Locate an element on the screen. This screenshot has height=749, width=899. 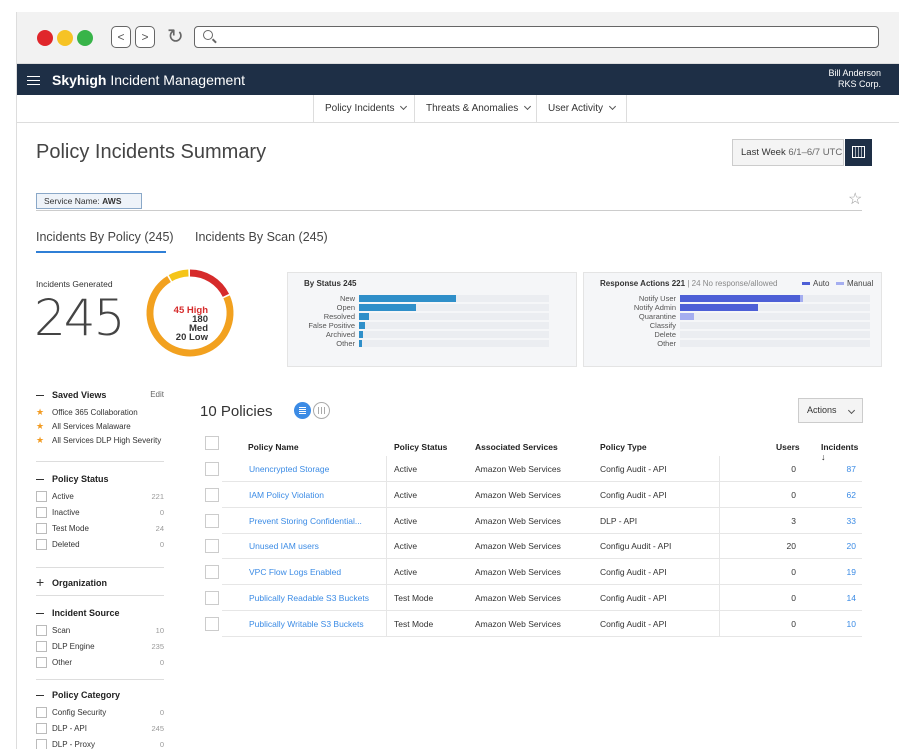
column-header-associated-services: Associated Services is located at coordinates (516, 447).